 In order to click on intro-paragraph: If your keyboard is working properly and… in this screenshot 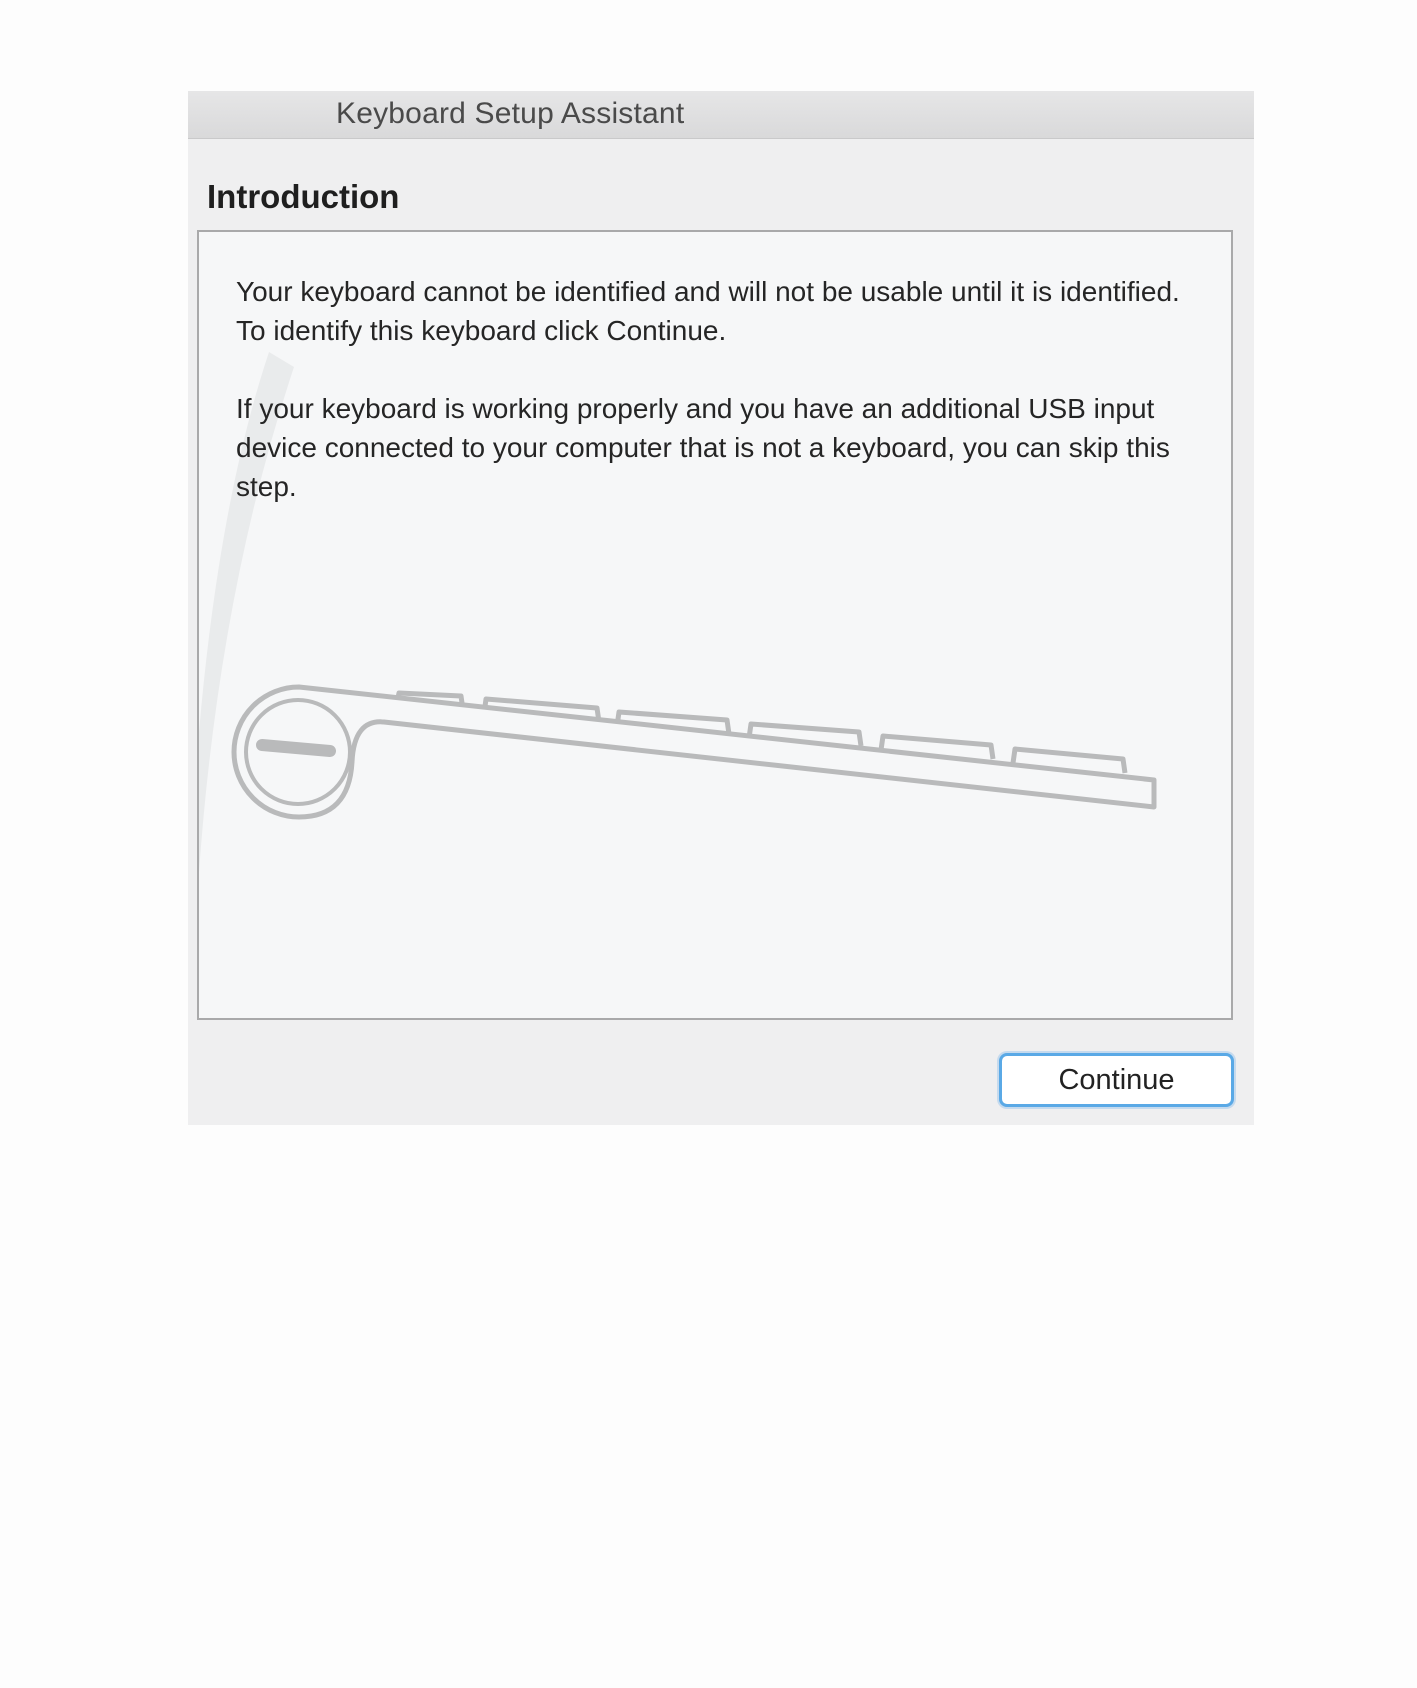, I will do `click(703, 447)`.